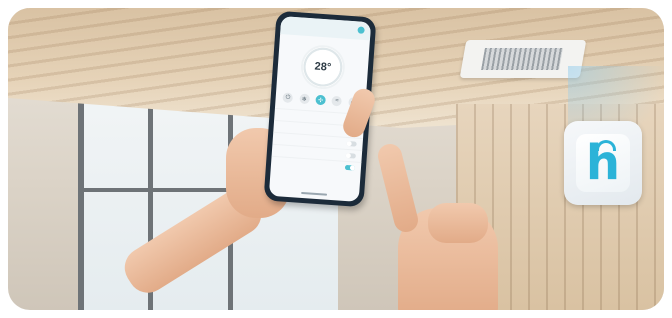 This screenshot has height=318, width=672. I want to click on right-index-finger, so click(398, 188).